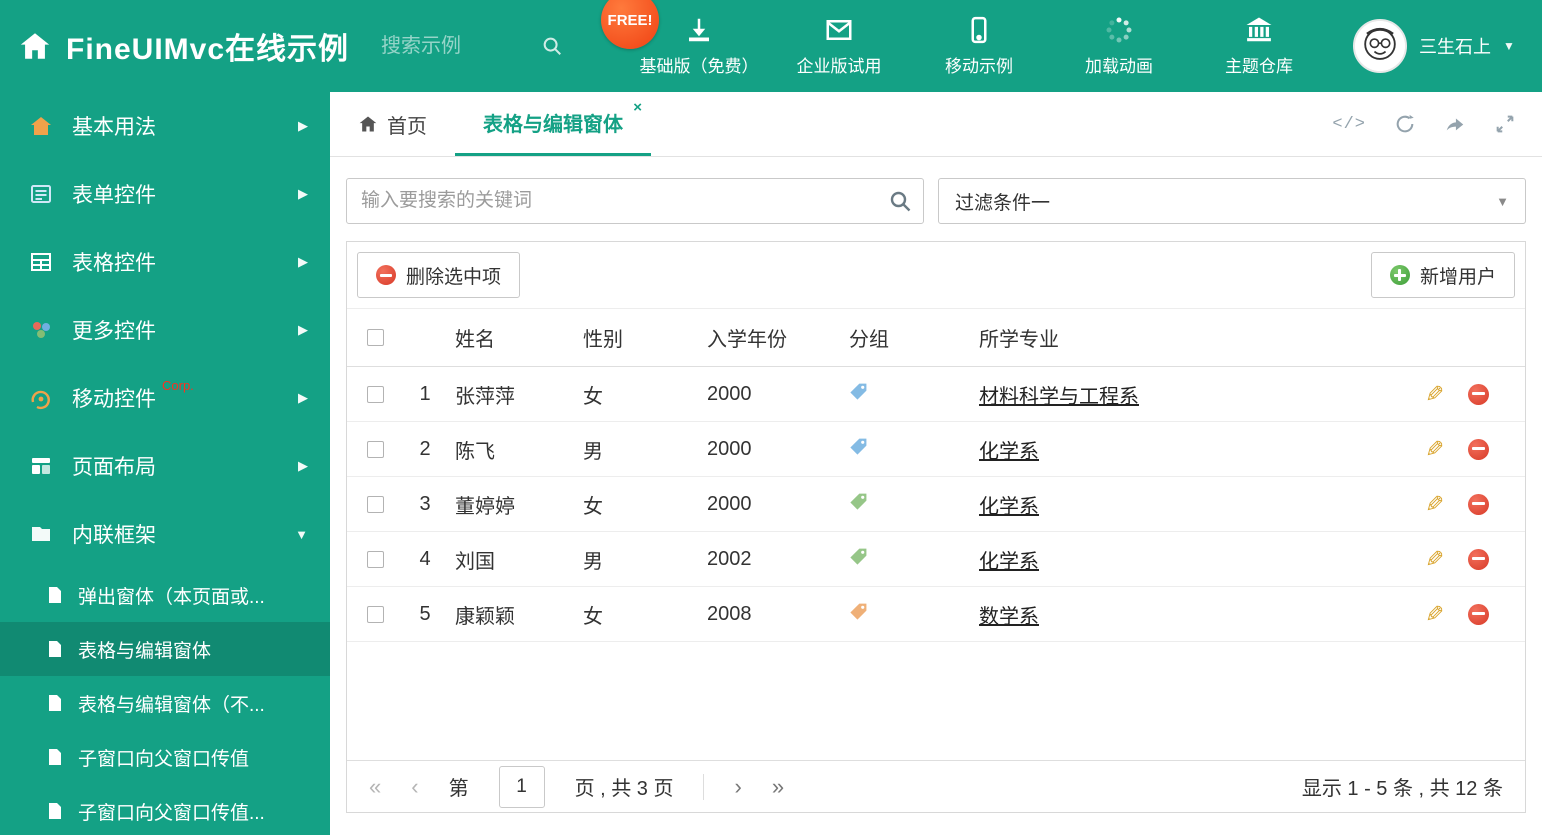  What do you see at coordinates (936, 199) in the screenshot?
I see `filter-row: 过滤条件一 ▼` at bounding box center [936, 199].